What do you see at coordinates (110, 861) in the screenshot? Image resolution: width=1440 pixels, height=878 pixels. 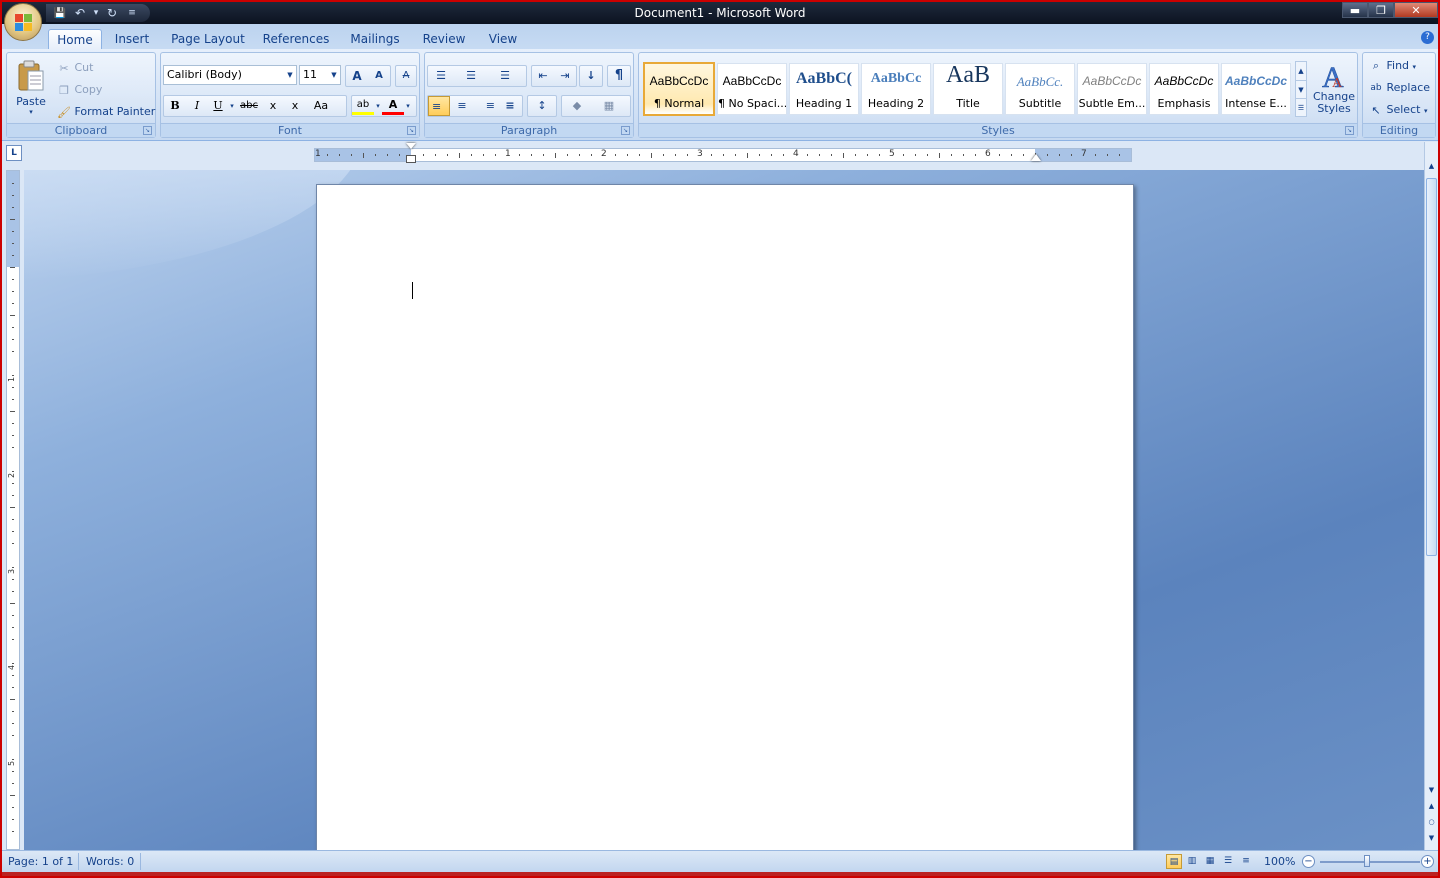 I see `word-count: Words: 0` at bounding box center [110, 861].